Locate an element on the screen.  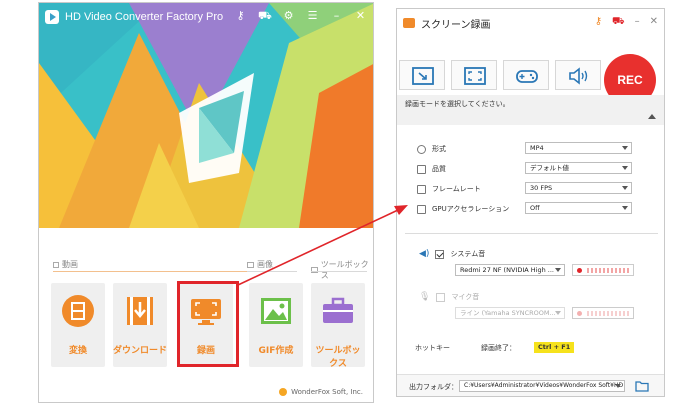
framerate-icon is located at coordinates (421, 189).